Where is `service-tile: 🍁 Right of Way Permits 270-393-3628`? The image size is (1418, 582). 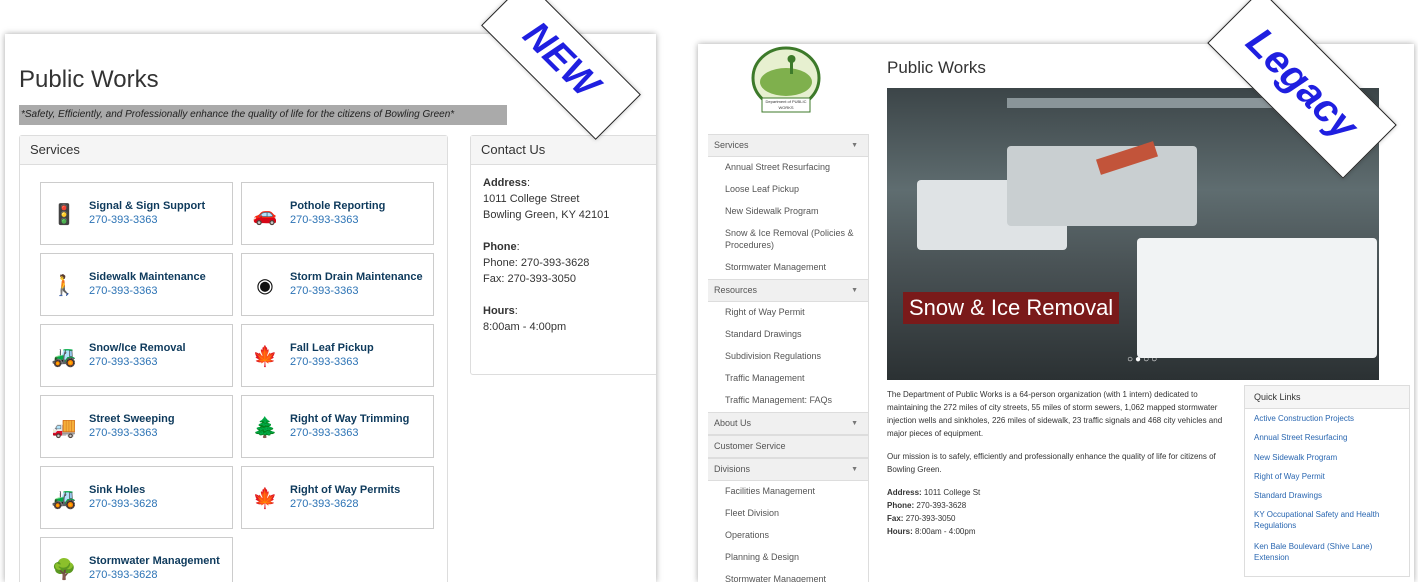
service-tile: 🍁 Right of Way Permits 270-393-3628 is located at coordinates (337, 497).